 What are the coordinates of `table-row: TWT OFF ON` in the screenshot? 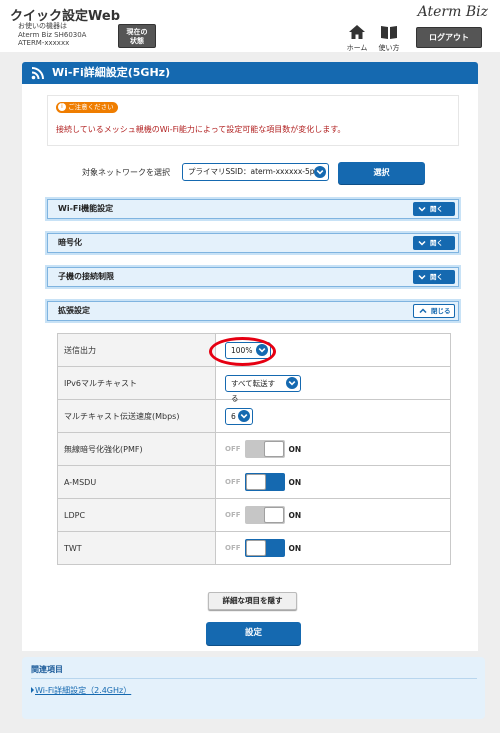 It's located at (254, 548).